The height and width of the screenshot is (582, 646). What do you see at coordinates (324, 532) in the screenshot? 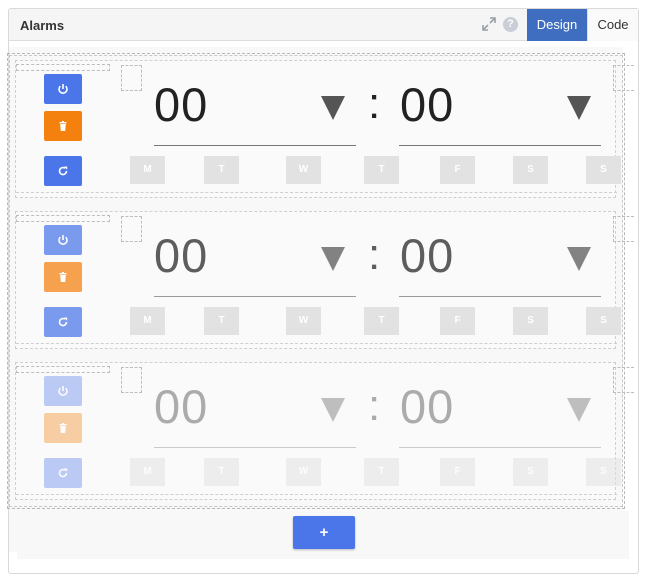
I see `add-alarm-button: +` at bounding box center [324, 532].